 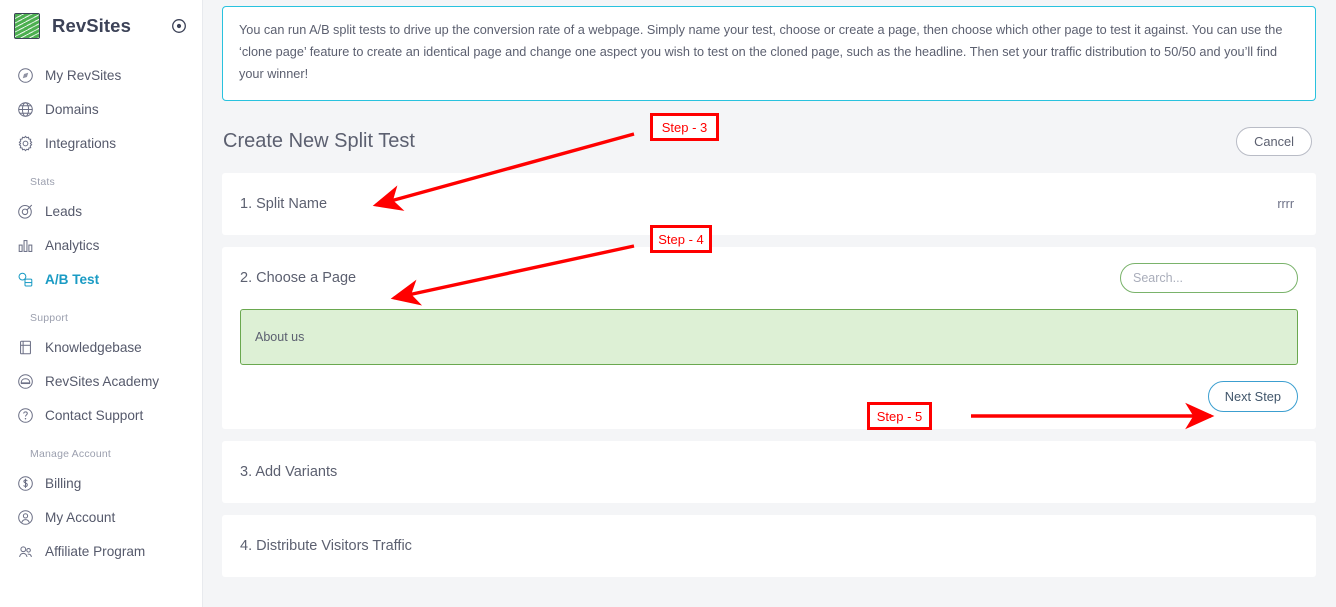 I want to click on sidebar-item-affiliate-program: Affiliate Program, so click(x=101, y=551).